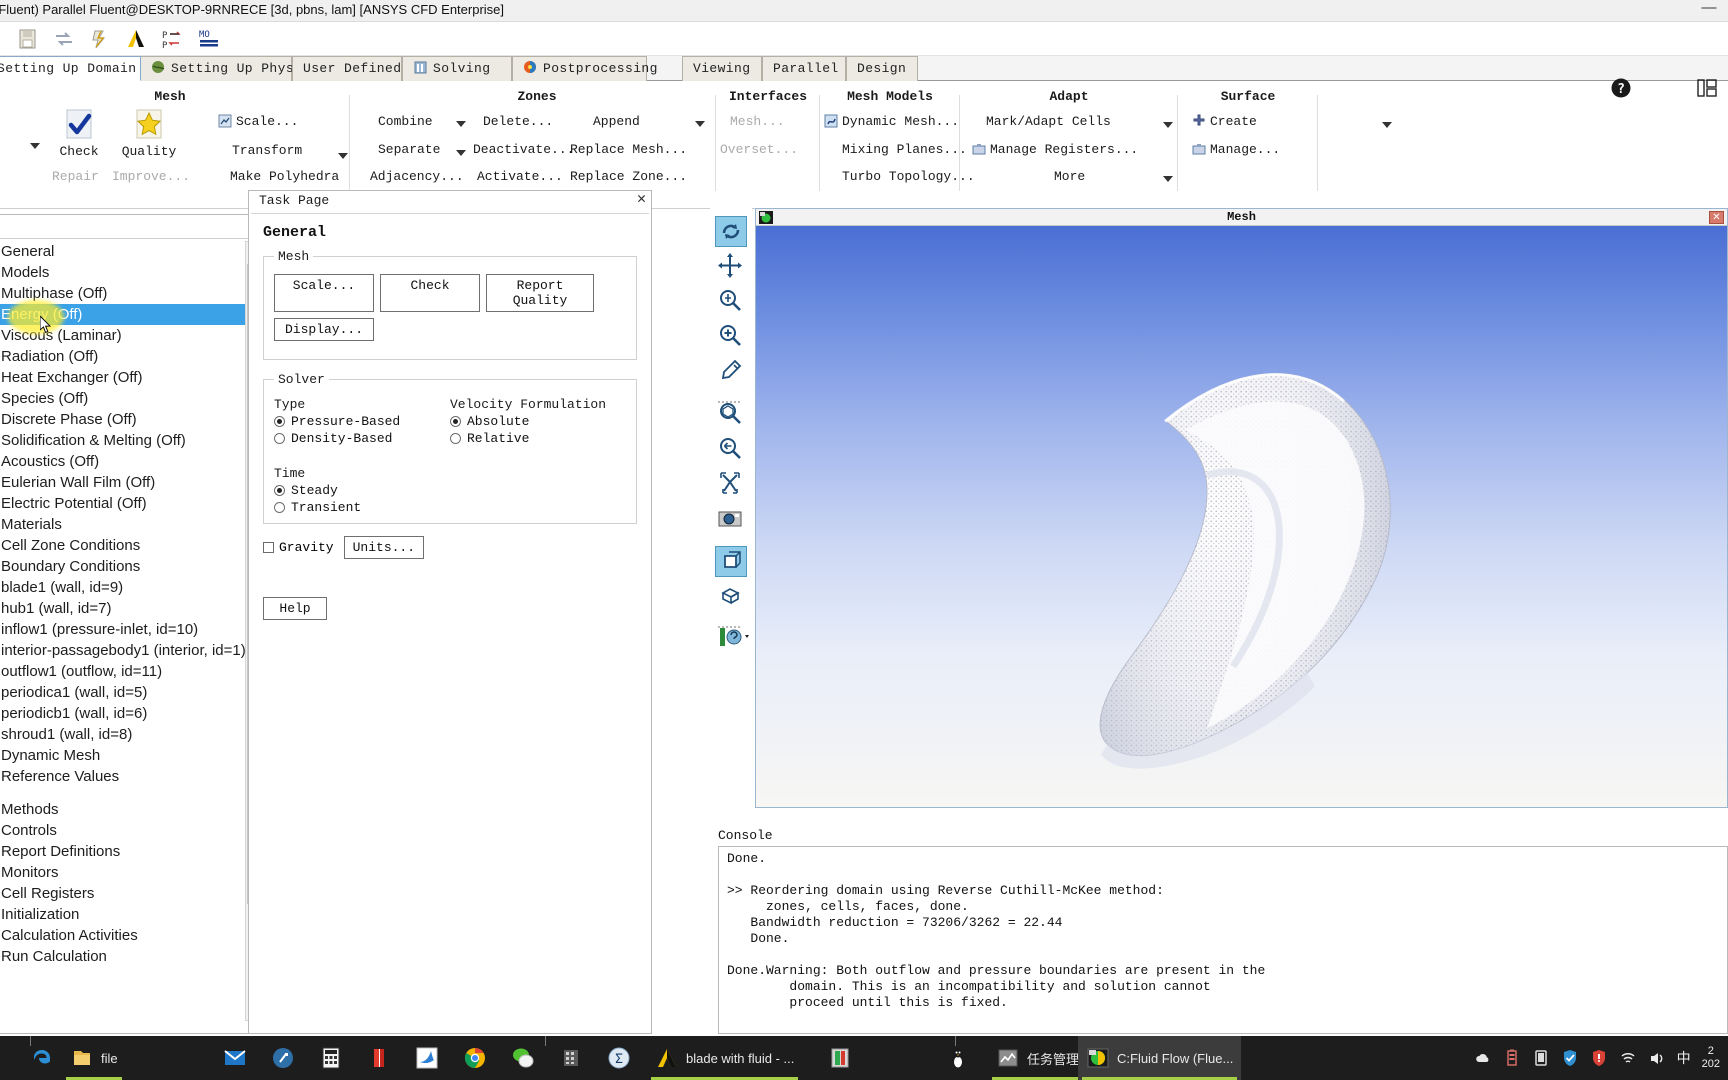 Image resolution: width=1728 pixels, height=1080 pixels. I want to click on tree-item-species: Species (Off), so click(122, 398).